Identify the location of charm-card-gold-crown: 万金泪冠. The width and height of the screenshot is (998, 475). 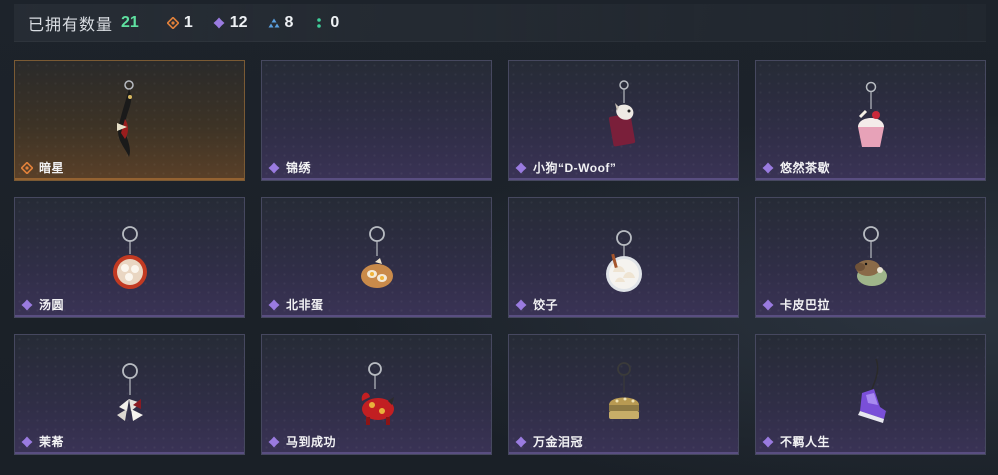
(623, 394).